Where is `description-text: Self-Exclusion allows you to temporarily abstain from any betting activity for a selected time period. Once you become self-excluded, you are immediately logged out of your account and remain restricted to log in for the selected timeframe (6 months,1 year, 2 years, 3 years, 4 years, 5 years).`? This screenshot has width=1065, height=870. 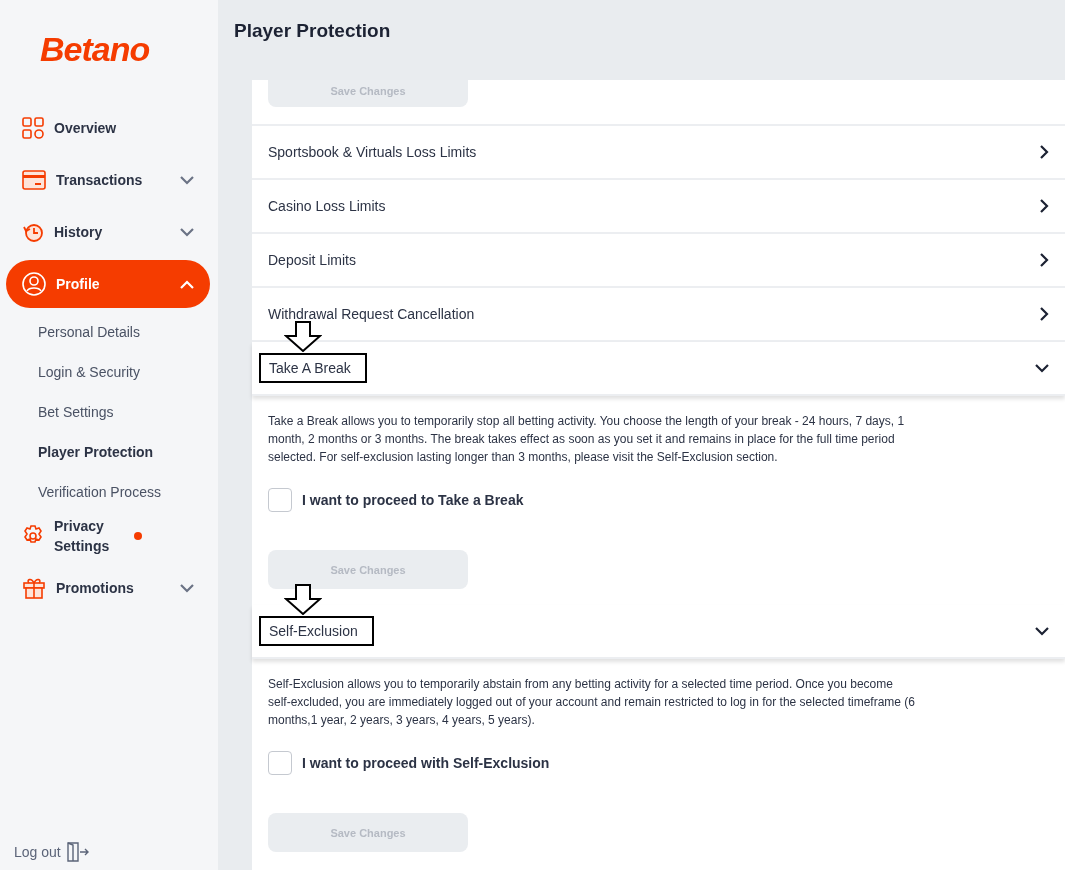
description-text: Self-Exclusion allows you to temporarily abstain from any betting activity for a selected time period. Once you become self-excluded, you are immediately logged out of your account and remain restricted to log in for the selected timeframe (6 months,1 year, 2 years, 3 years, 4 years, 5 years). is located at coordinates (592, 702).